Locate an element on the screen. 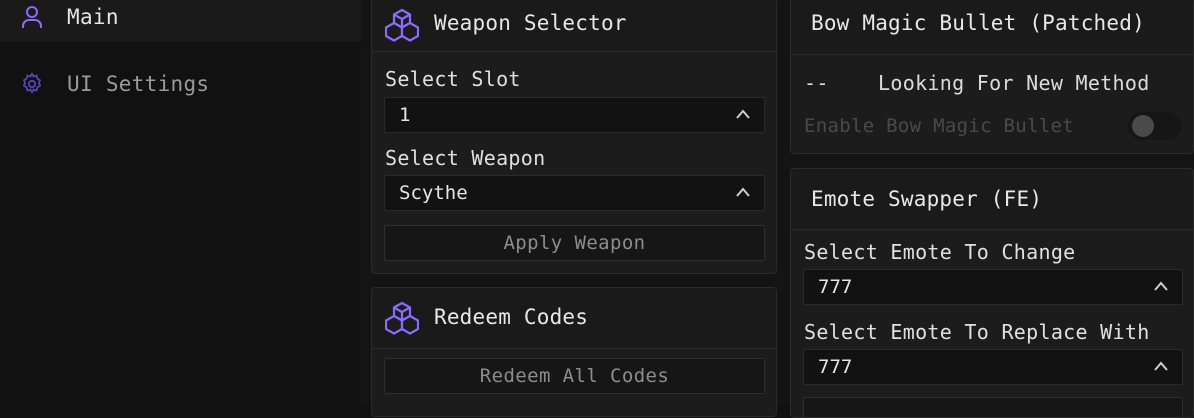 This screenshot has width=1194, height=418. card-header: Redeem Codes is located at coordinates (574, 318).